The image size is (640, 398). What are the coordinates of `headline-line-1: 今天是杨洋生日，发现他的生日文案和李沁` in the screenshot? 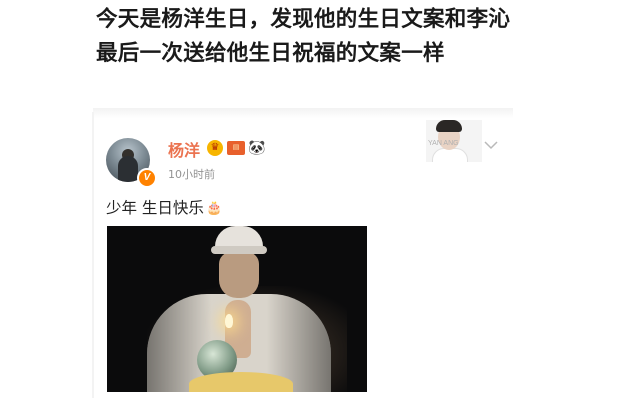 It's located at (303, 19).